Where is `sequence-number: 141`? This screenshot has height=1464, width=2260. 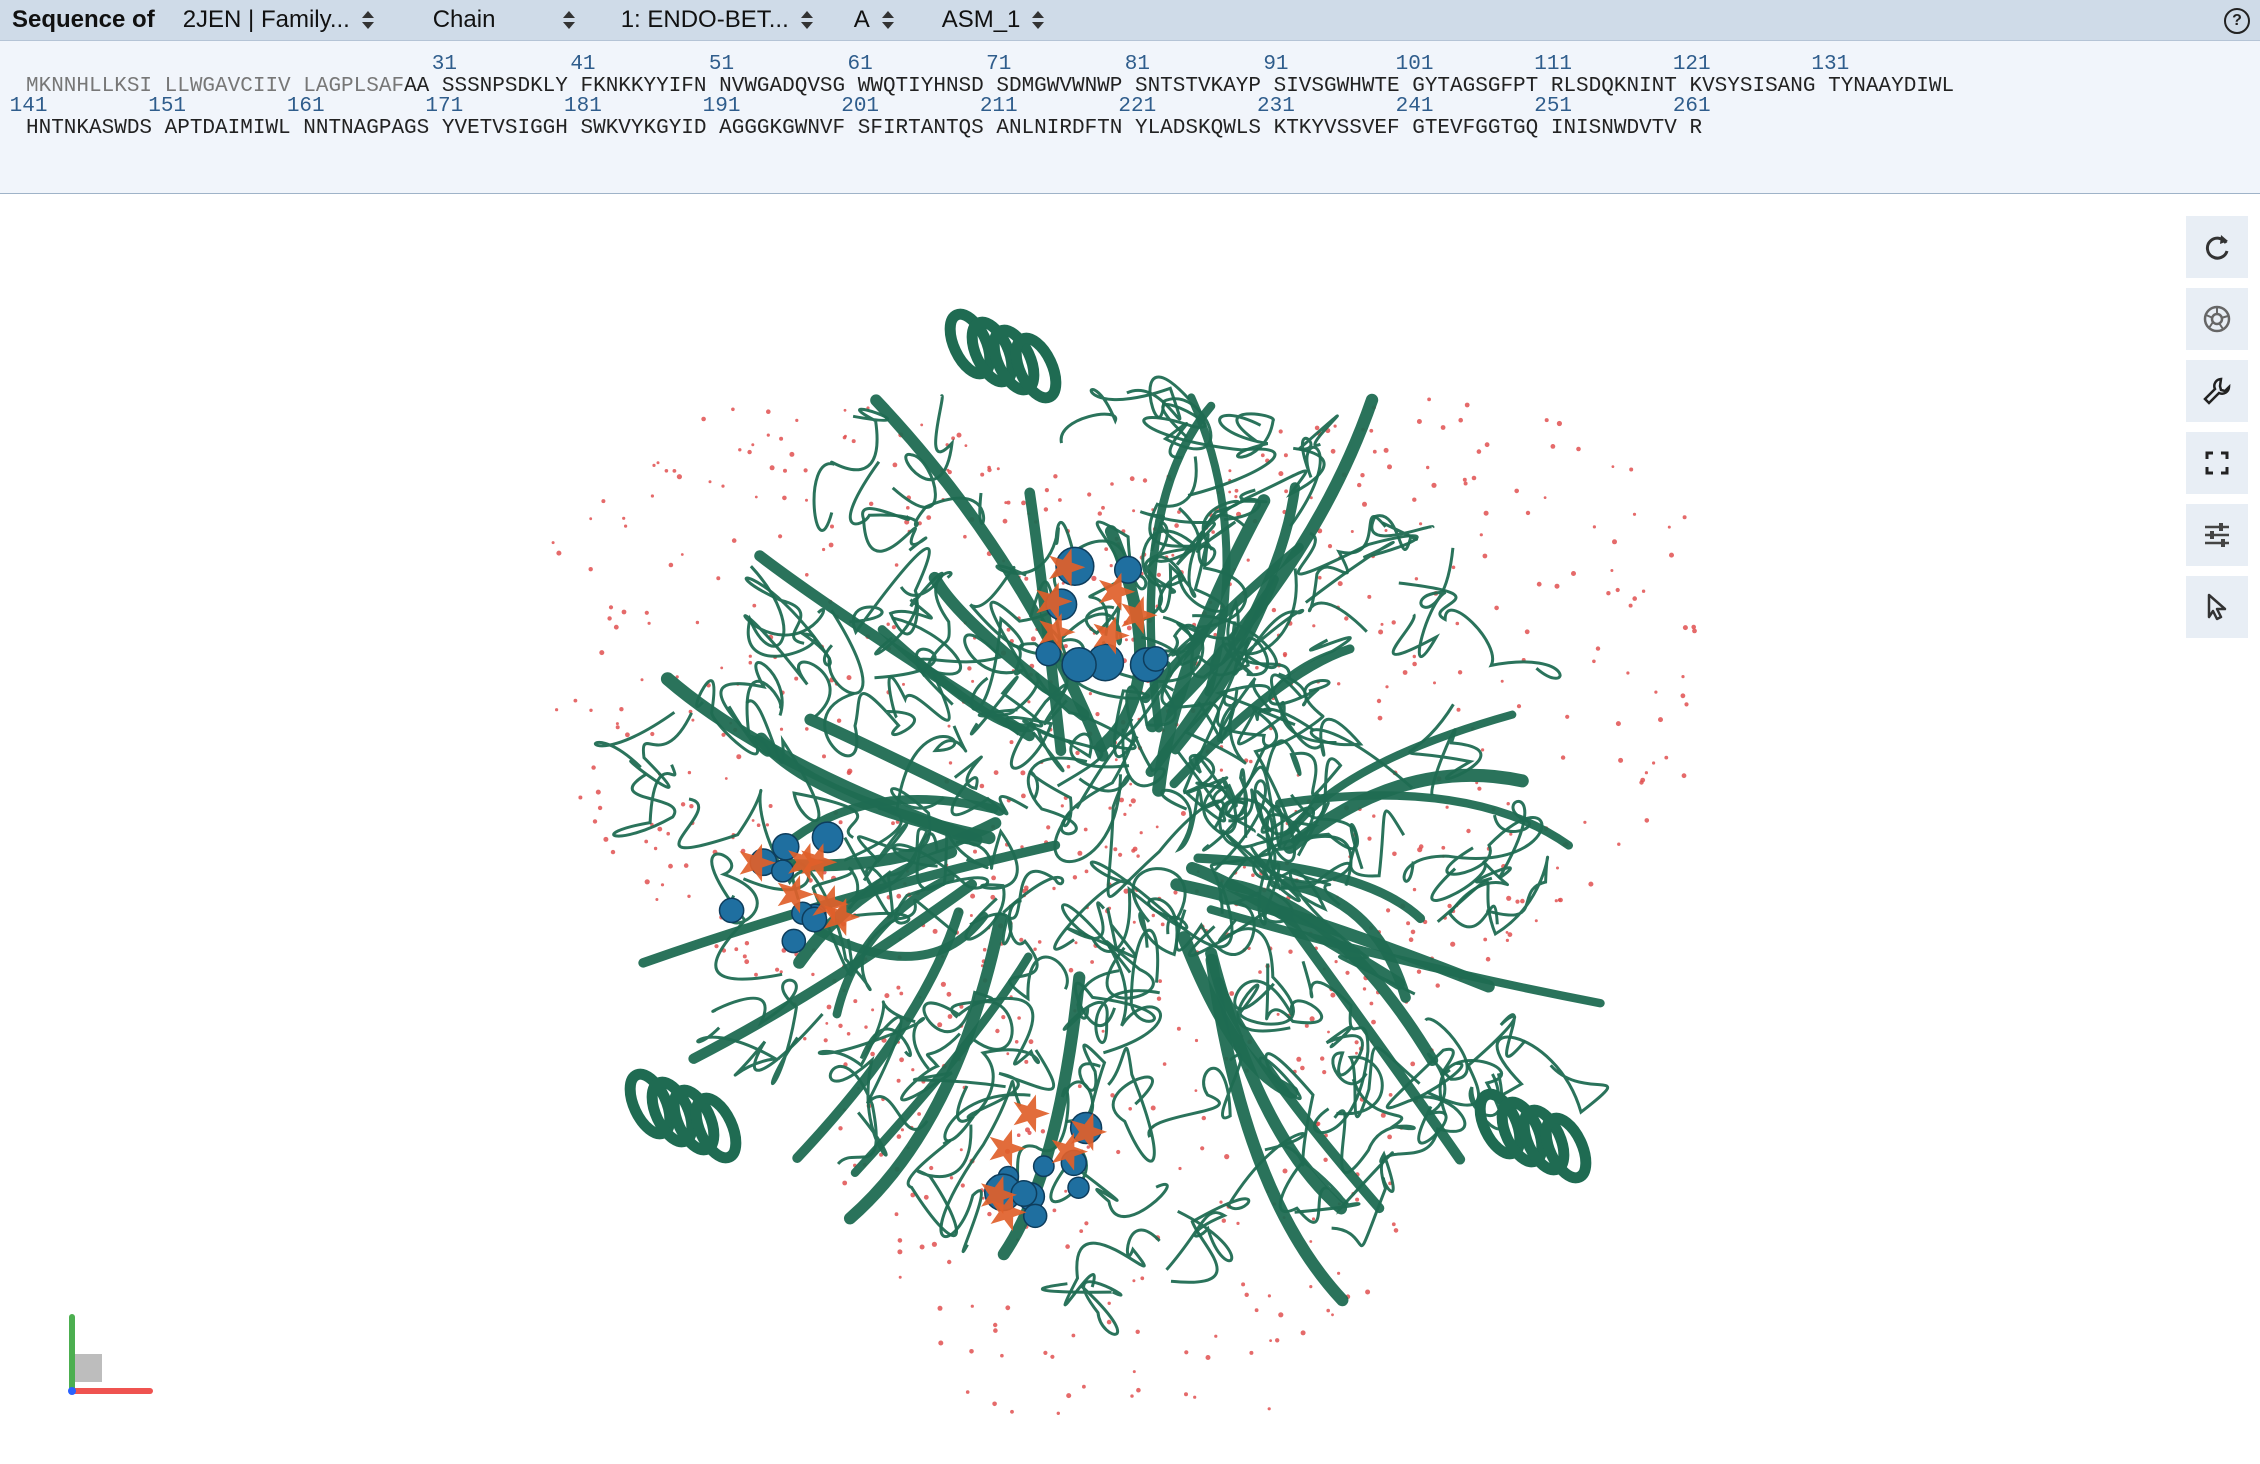 sequence-number: 141 is located at coordinates (28, 106).